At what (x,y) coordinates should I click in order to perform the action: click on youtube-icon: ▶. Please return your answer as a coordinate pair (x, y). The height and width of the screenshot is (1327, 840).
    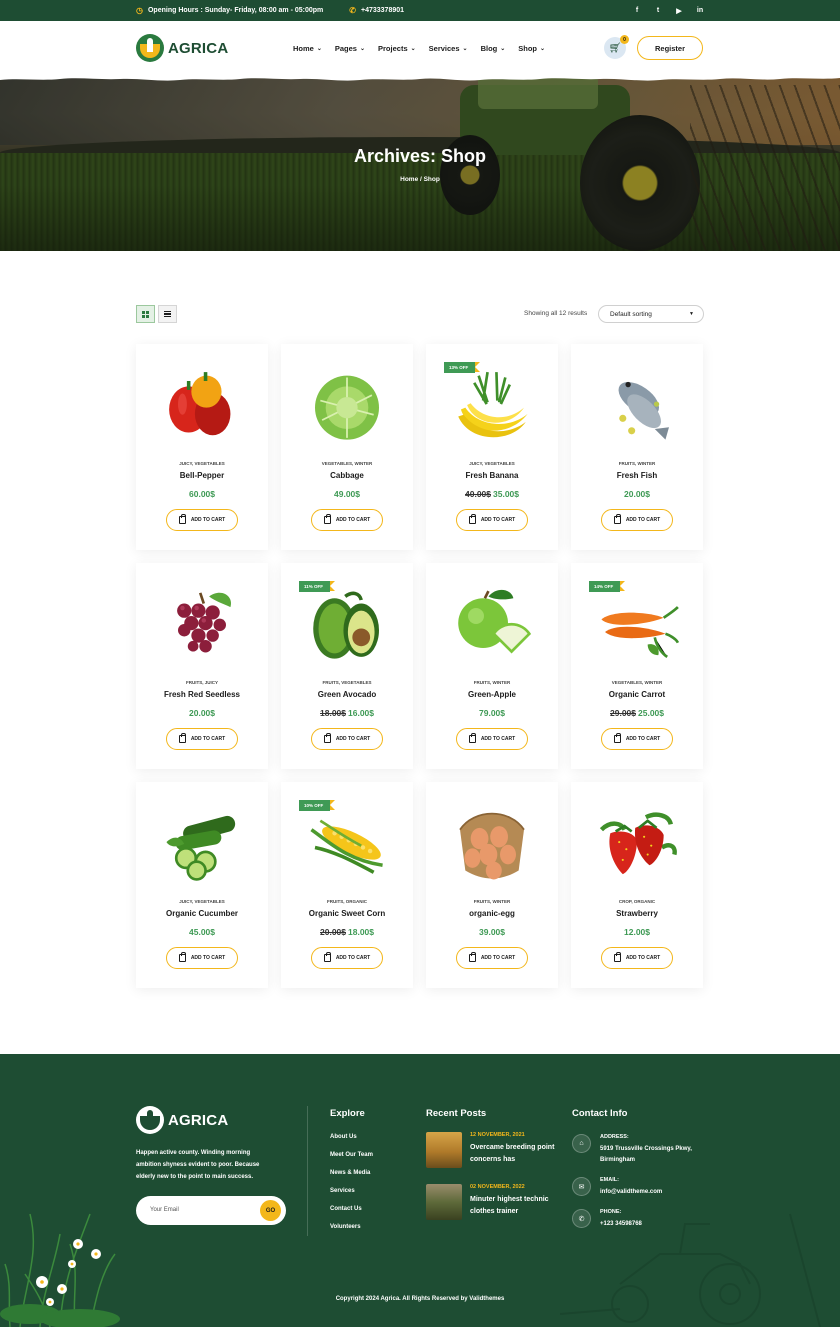
    Looking at the image, I should click on (679, 11).